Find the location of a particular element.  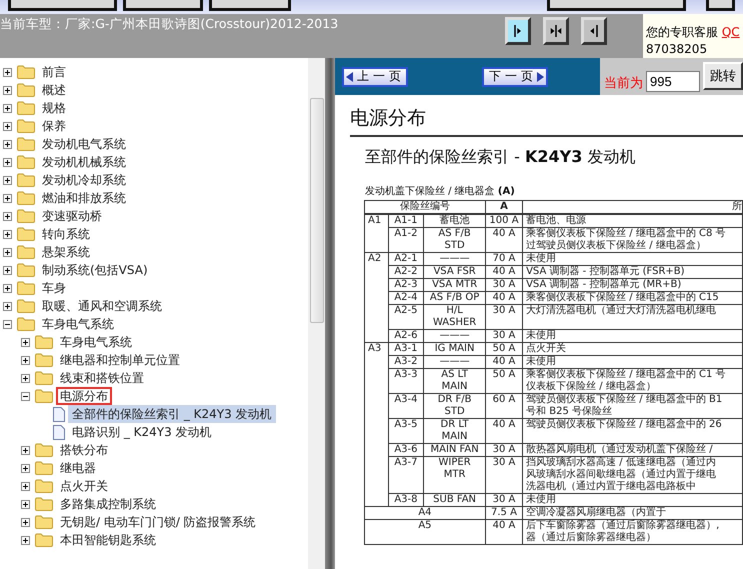

tree-item: 全部件的保险丝索引 _ K24Y3 发动机 is located at coordinates (172, 414).